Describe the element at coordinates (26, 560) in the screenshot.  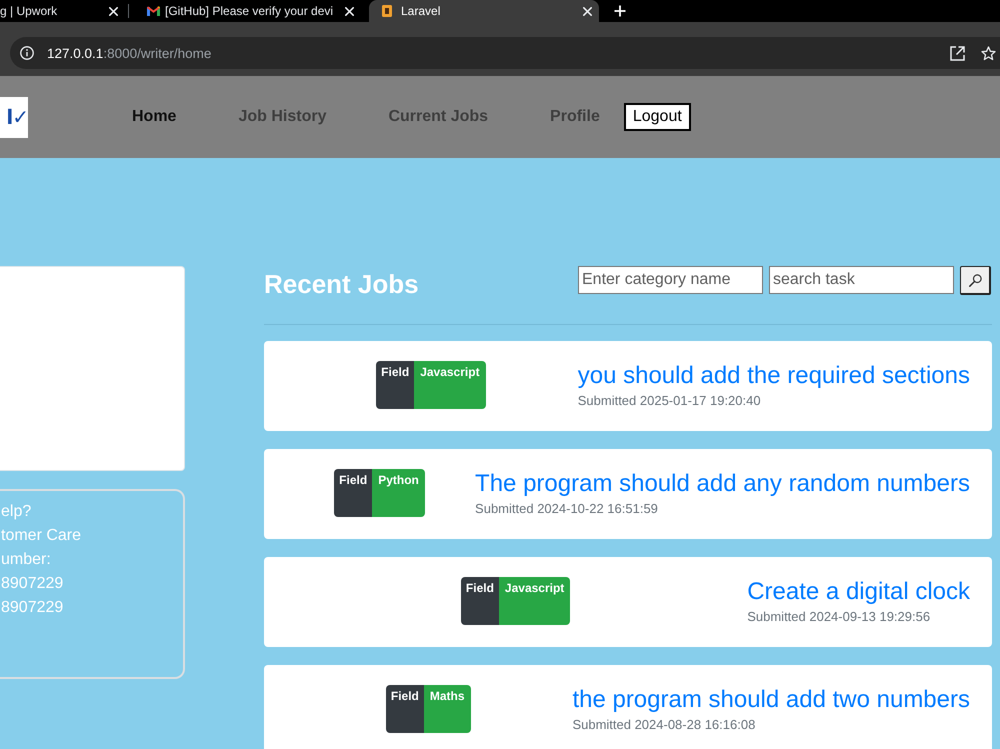
I see `help-text: umber:` at that location.